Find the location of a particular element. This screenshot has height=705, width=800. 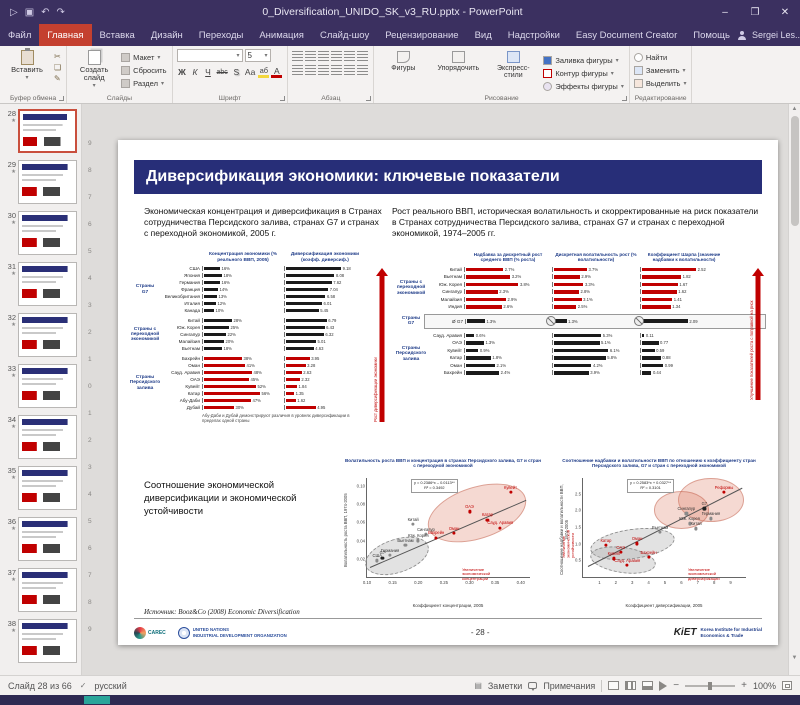

slideshow-view-icon is located at coordinates (663, 685).